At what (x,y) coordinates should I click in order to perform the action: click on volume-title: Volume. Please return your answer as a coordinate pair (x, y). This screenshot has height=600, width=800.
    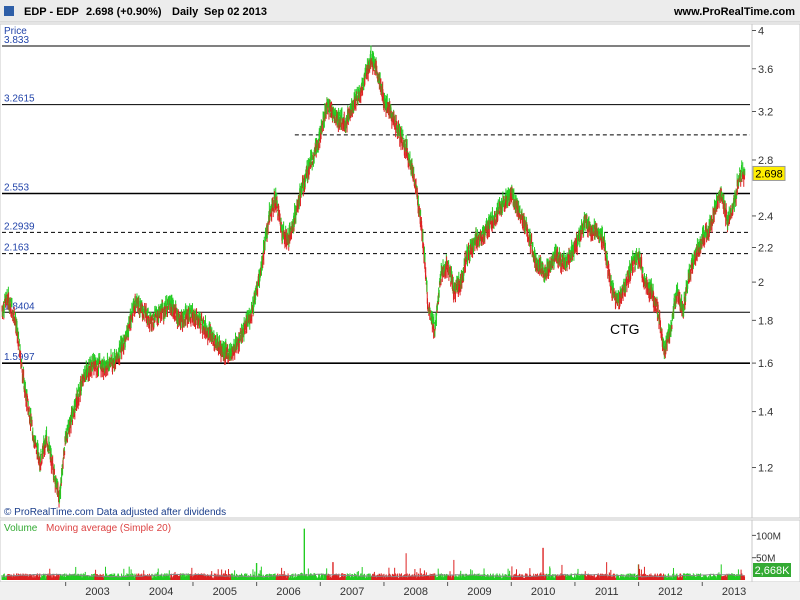
    Looking at the image, I should click on (21, 528).